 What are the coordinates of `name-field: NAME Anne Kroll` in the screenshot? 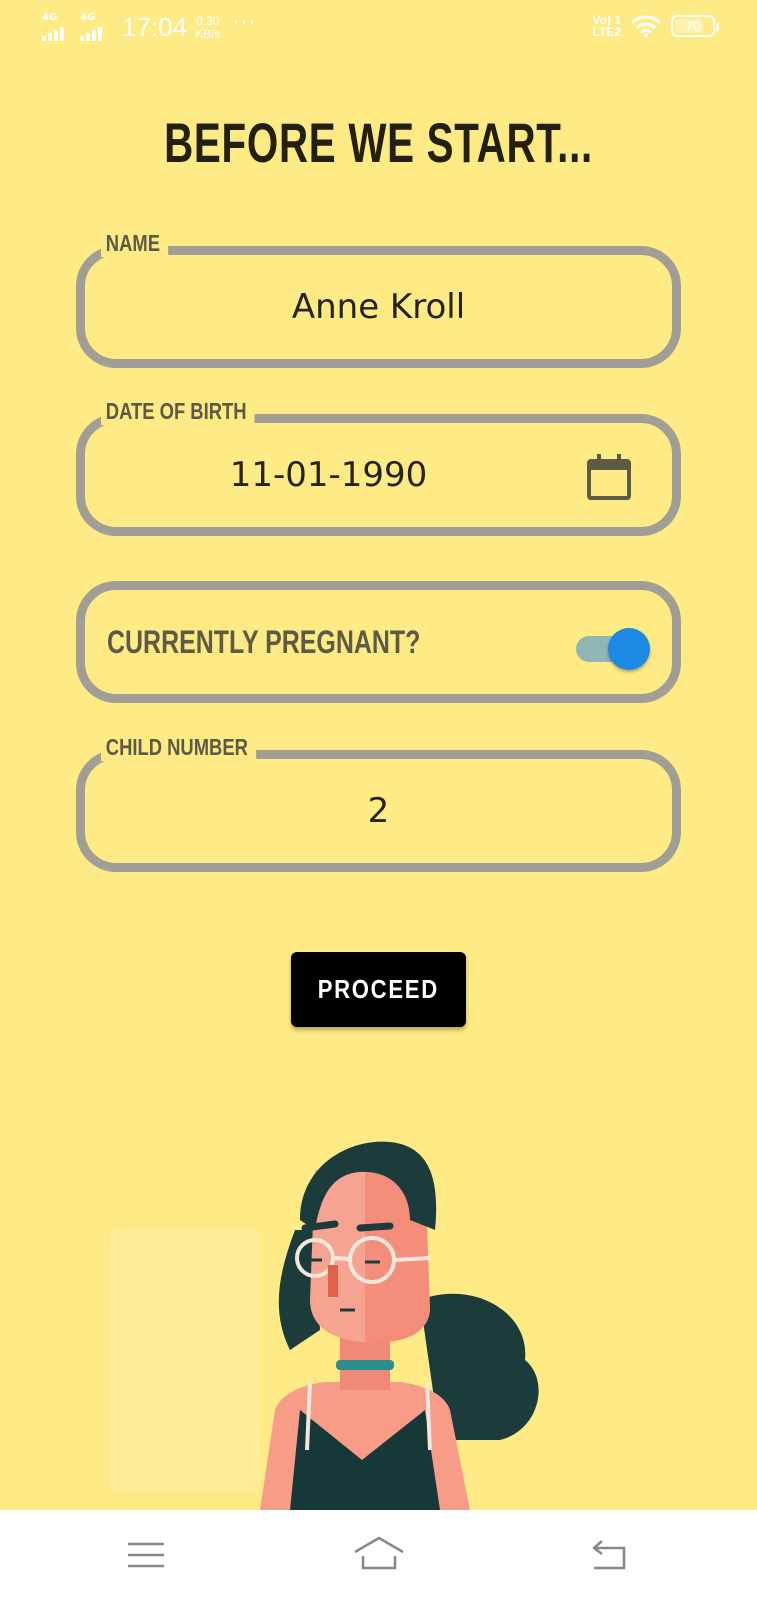 It's located at (378, 299).